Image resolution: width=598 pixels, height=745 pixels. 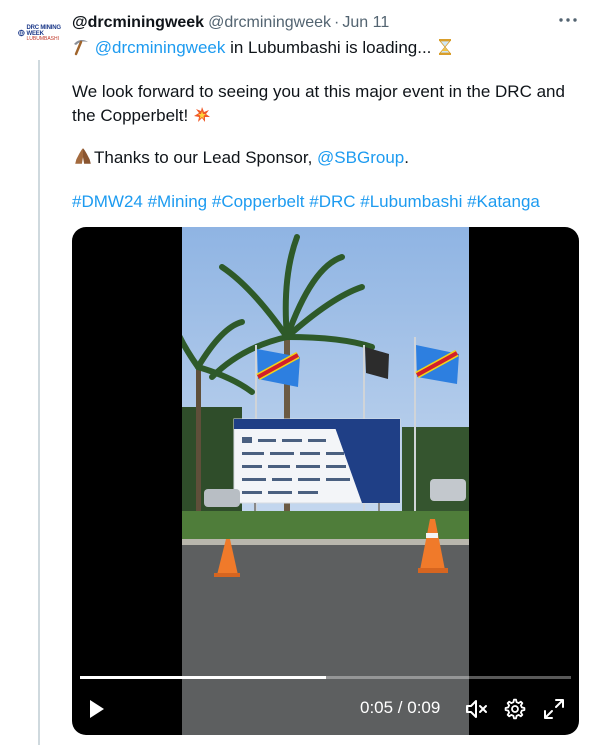 What do you see at coordinates (568, 20) in the screenshot?
I see `more-options-icon` at bounding box center [568, 20].